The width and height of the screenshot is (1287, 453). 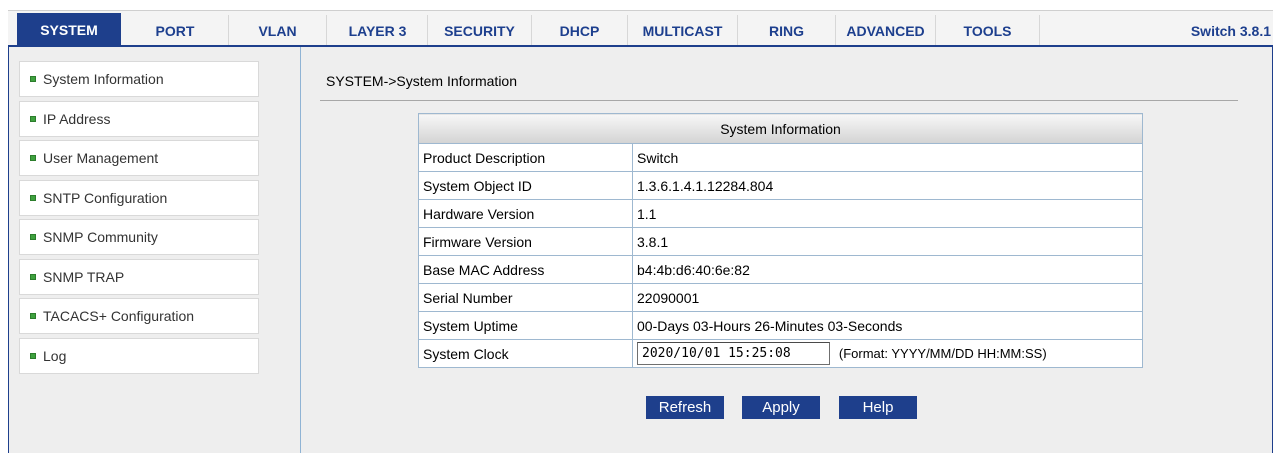 What do you see at coordinates (175, 31) in the screenshot?
I see `tab-port: PORT` at bounding box center [175, 31].